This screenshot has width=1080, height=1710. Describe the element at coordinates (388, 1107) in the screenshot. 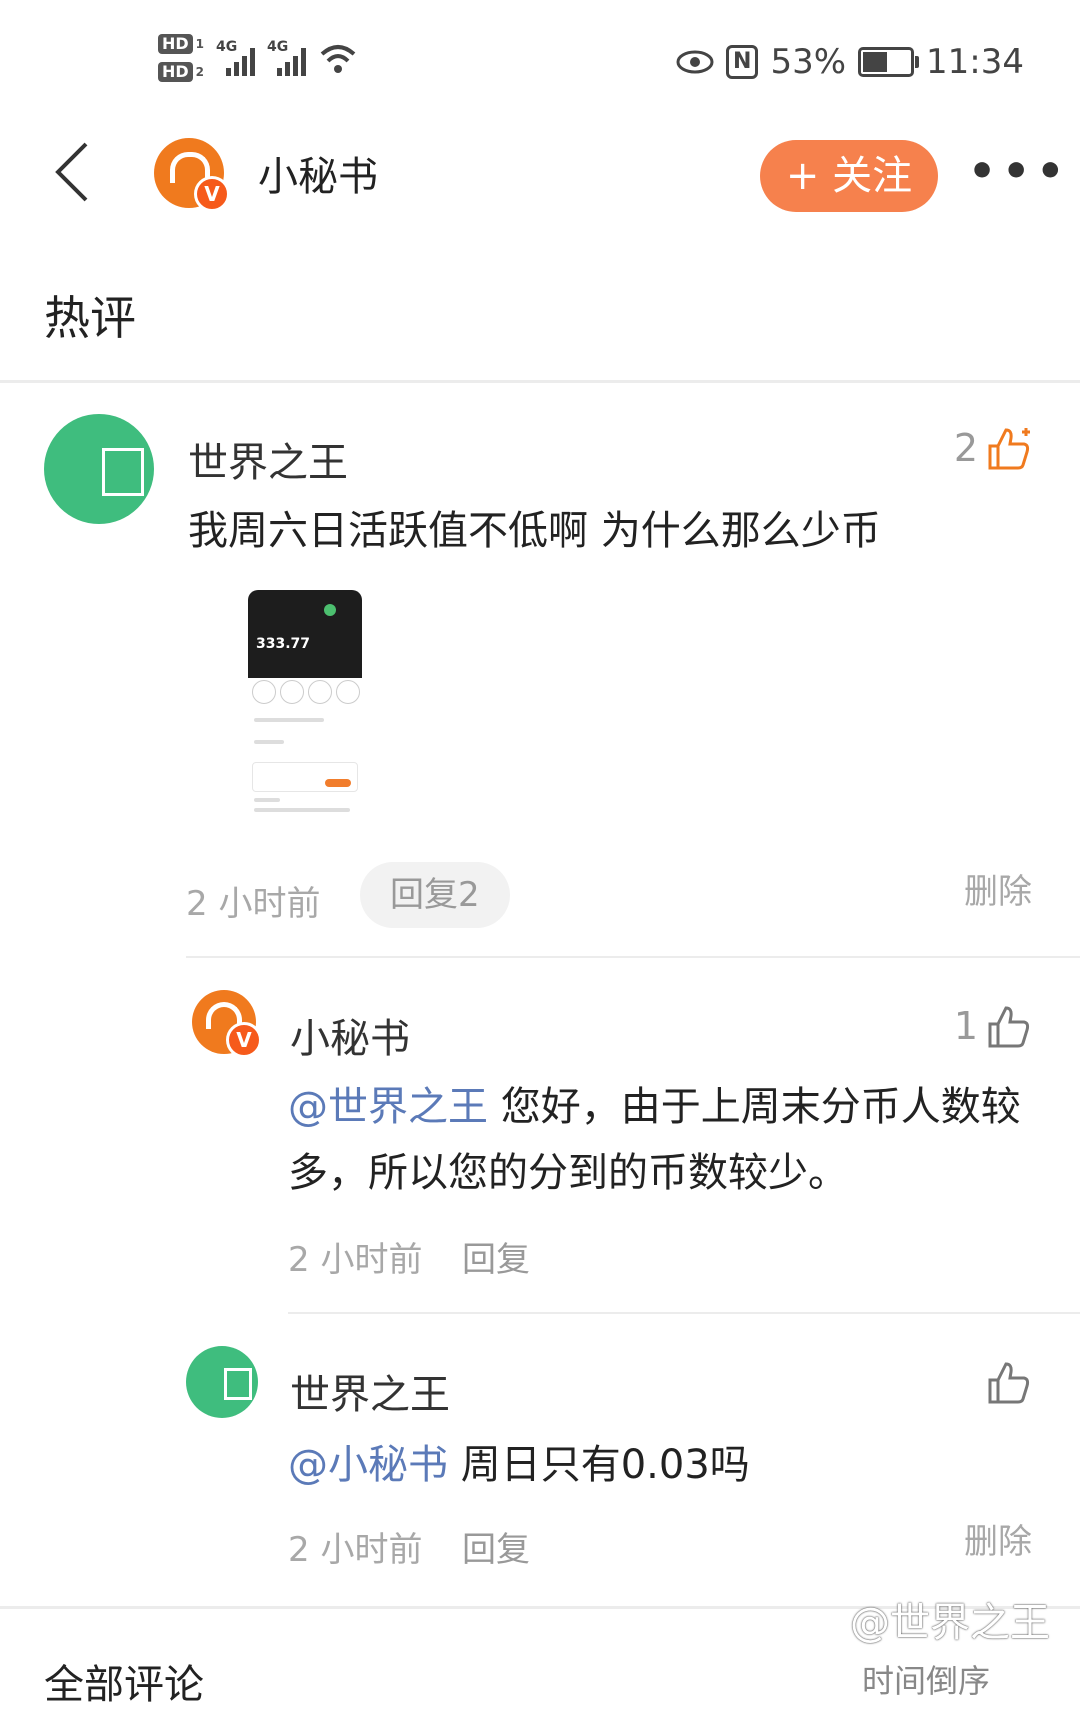

I see `mention-link: @世界之王` at that location.